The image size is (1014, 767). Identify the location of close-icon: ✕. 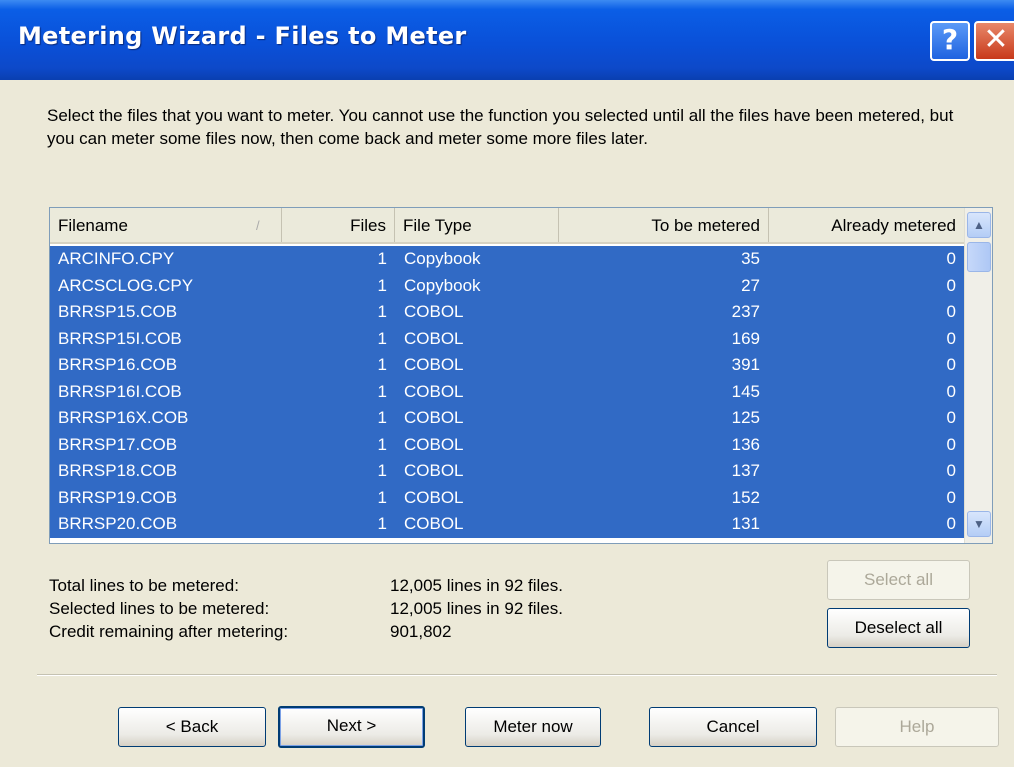
(994, 41).